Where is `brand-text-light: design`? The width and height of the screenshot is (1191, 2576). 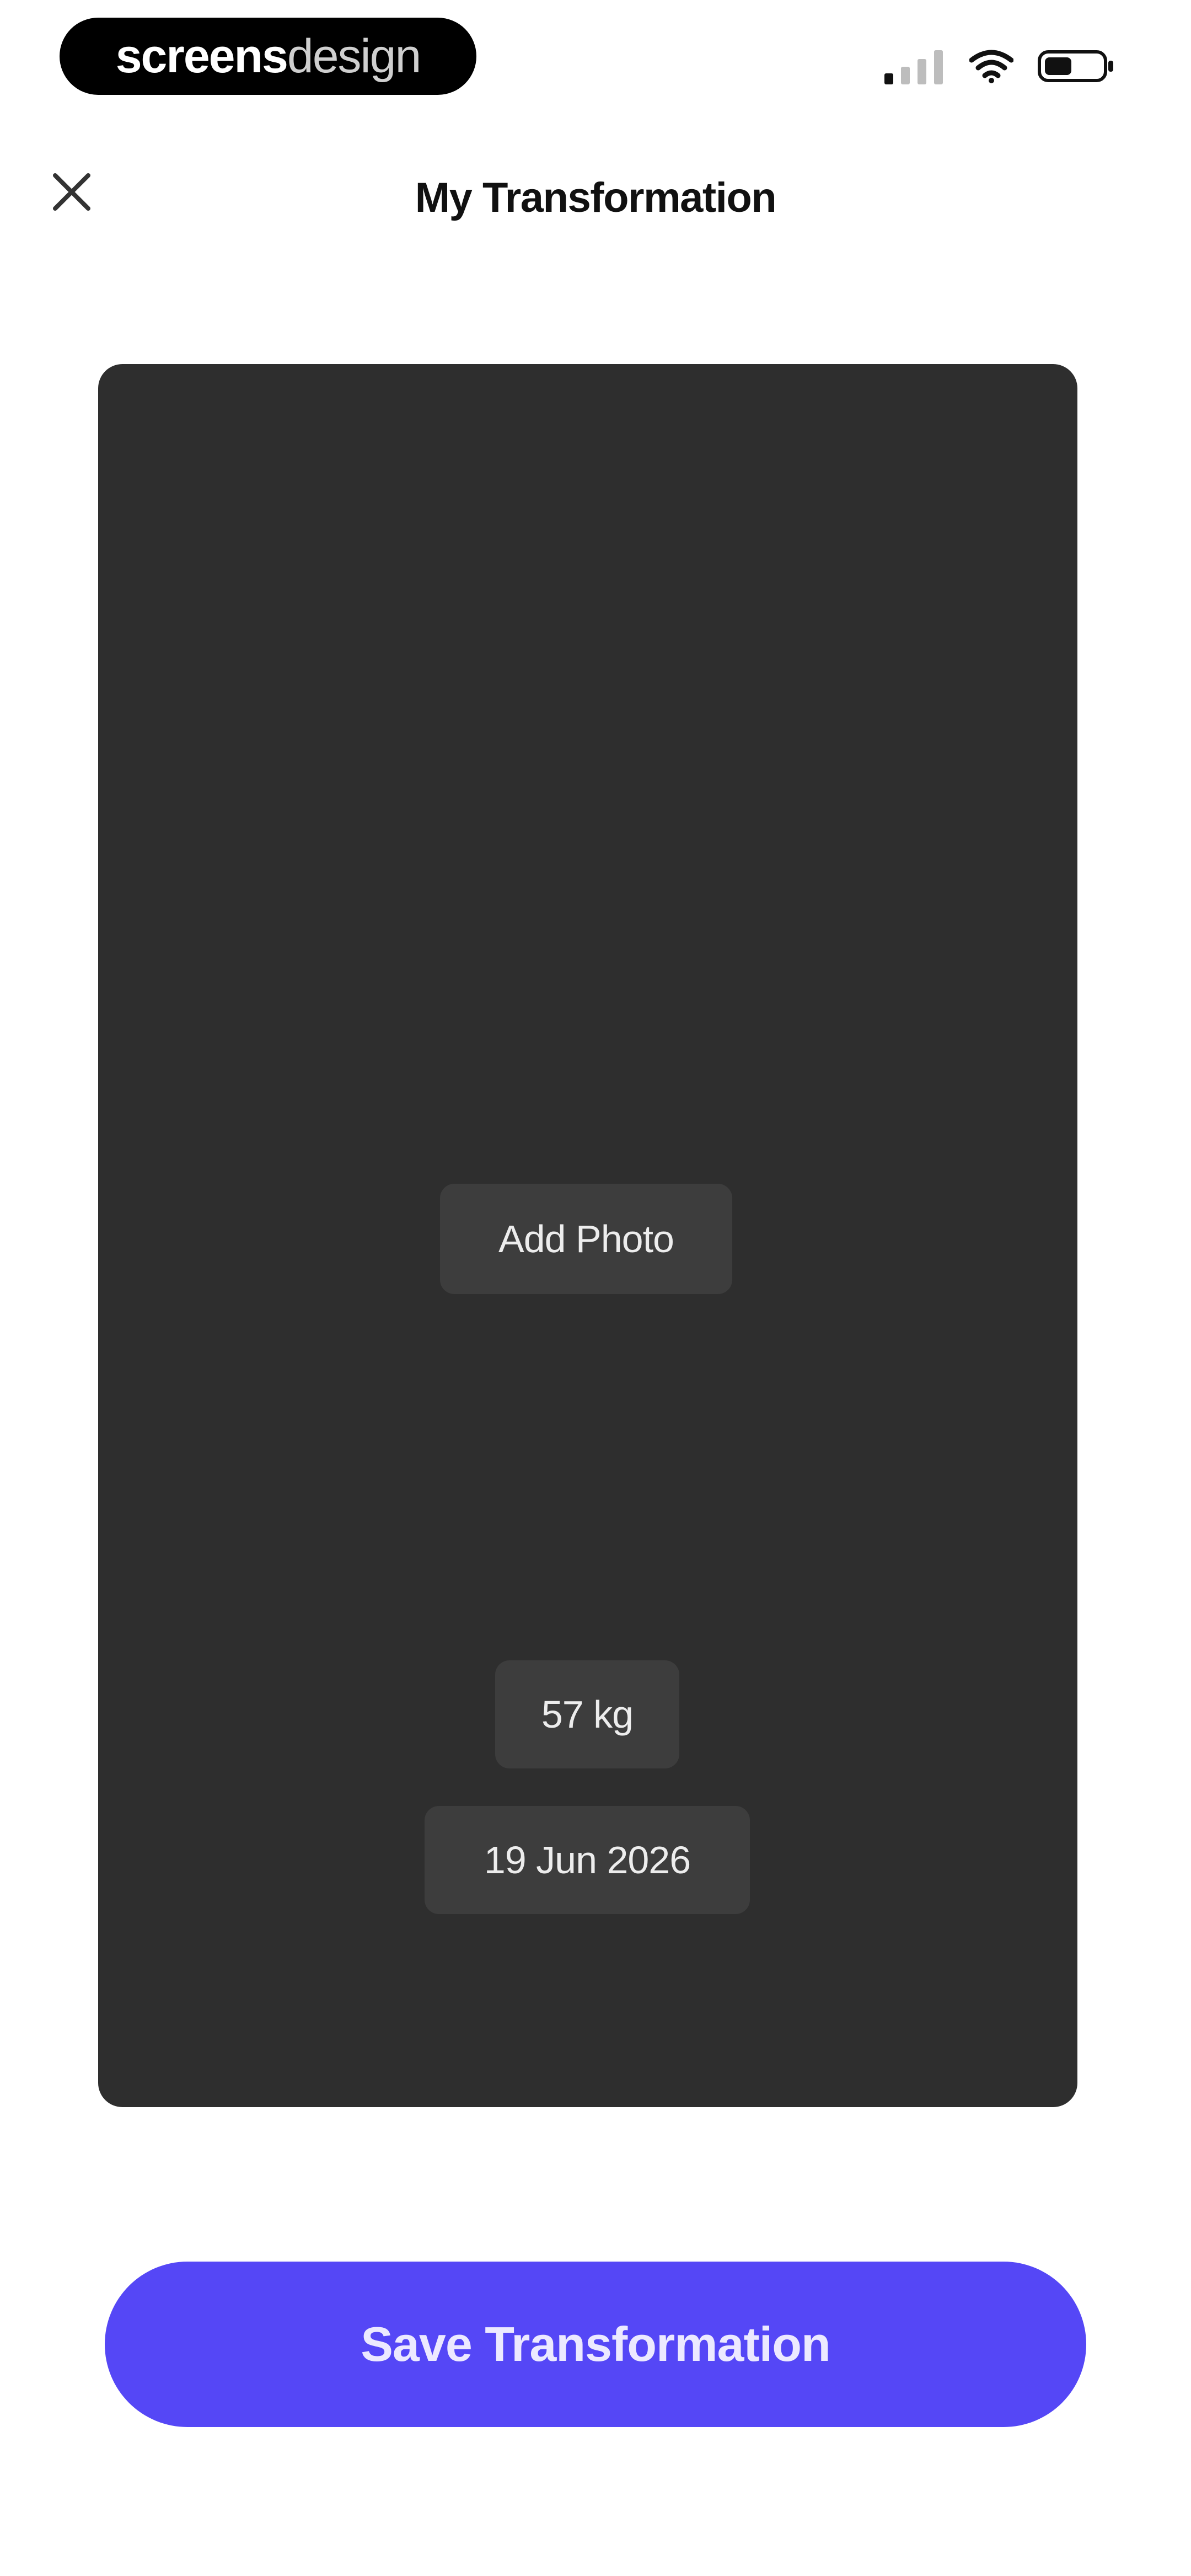
brand-text-light: design is located at coordinates (354, 56).